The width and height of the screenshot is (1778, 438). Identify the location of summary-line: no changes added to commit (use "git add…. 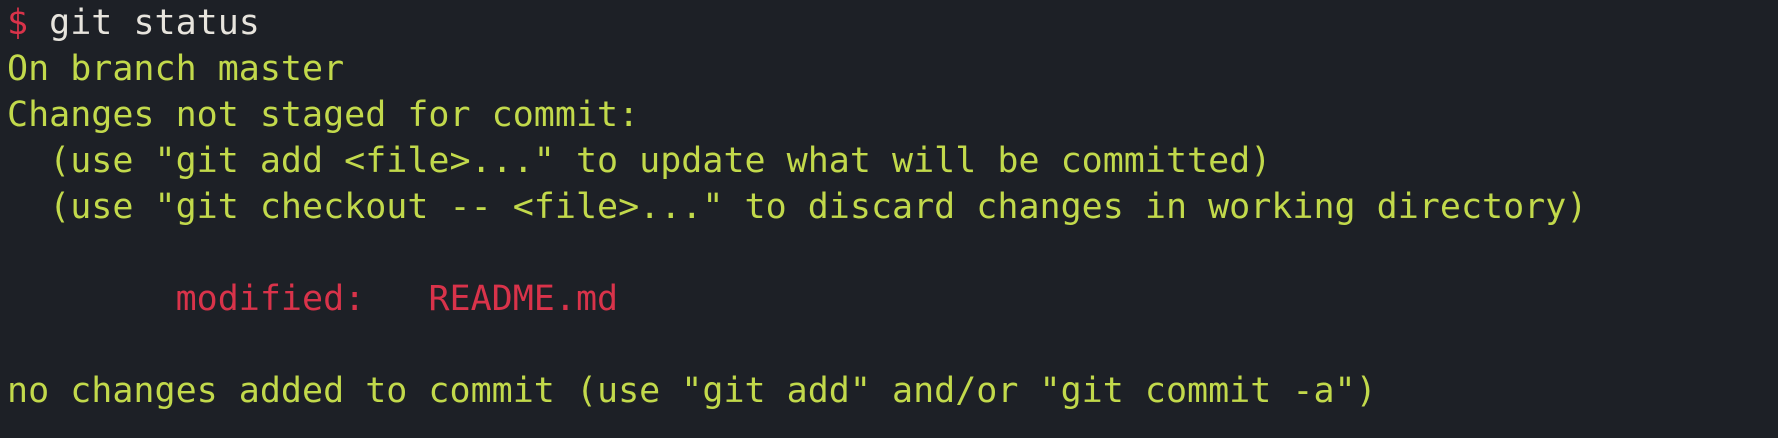
(692, 391).